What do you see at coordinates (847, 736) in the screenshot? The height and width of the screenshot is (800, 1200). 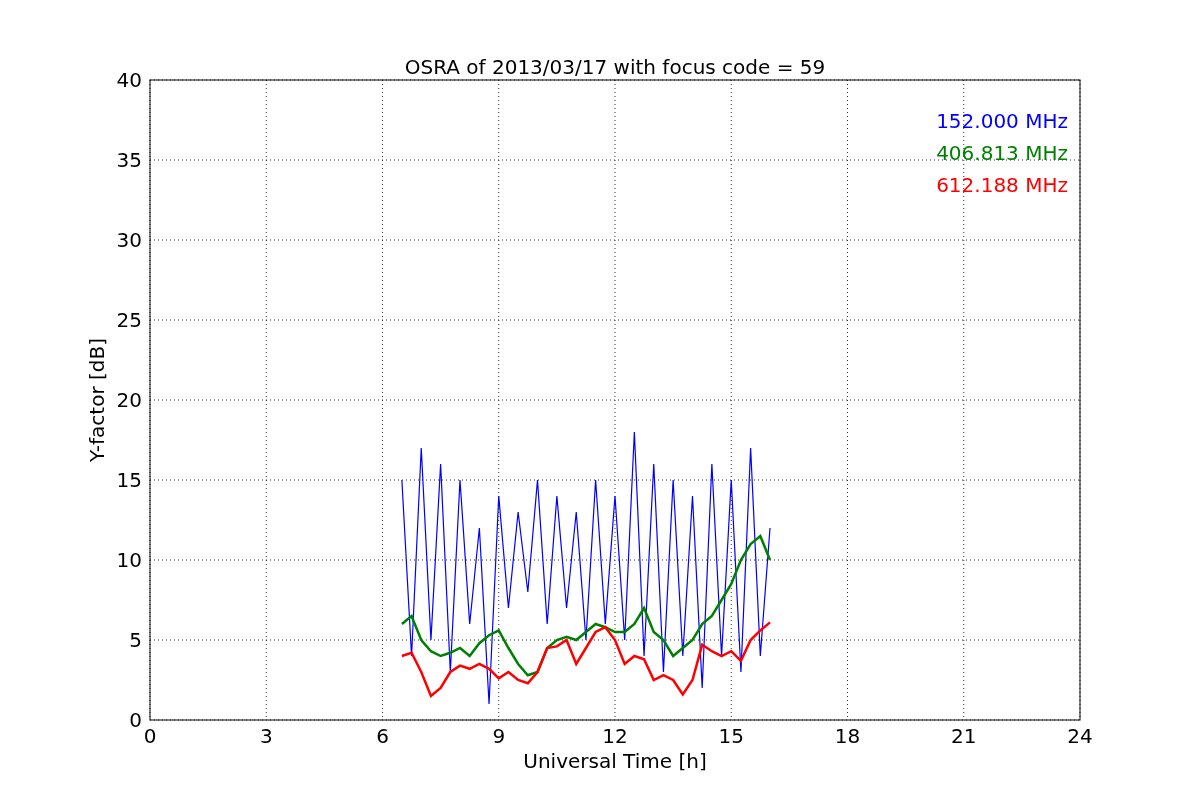 I see `x-tick-label: 18` at bounding box center [847, 736].